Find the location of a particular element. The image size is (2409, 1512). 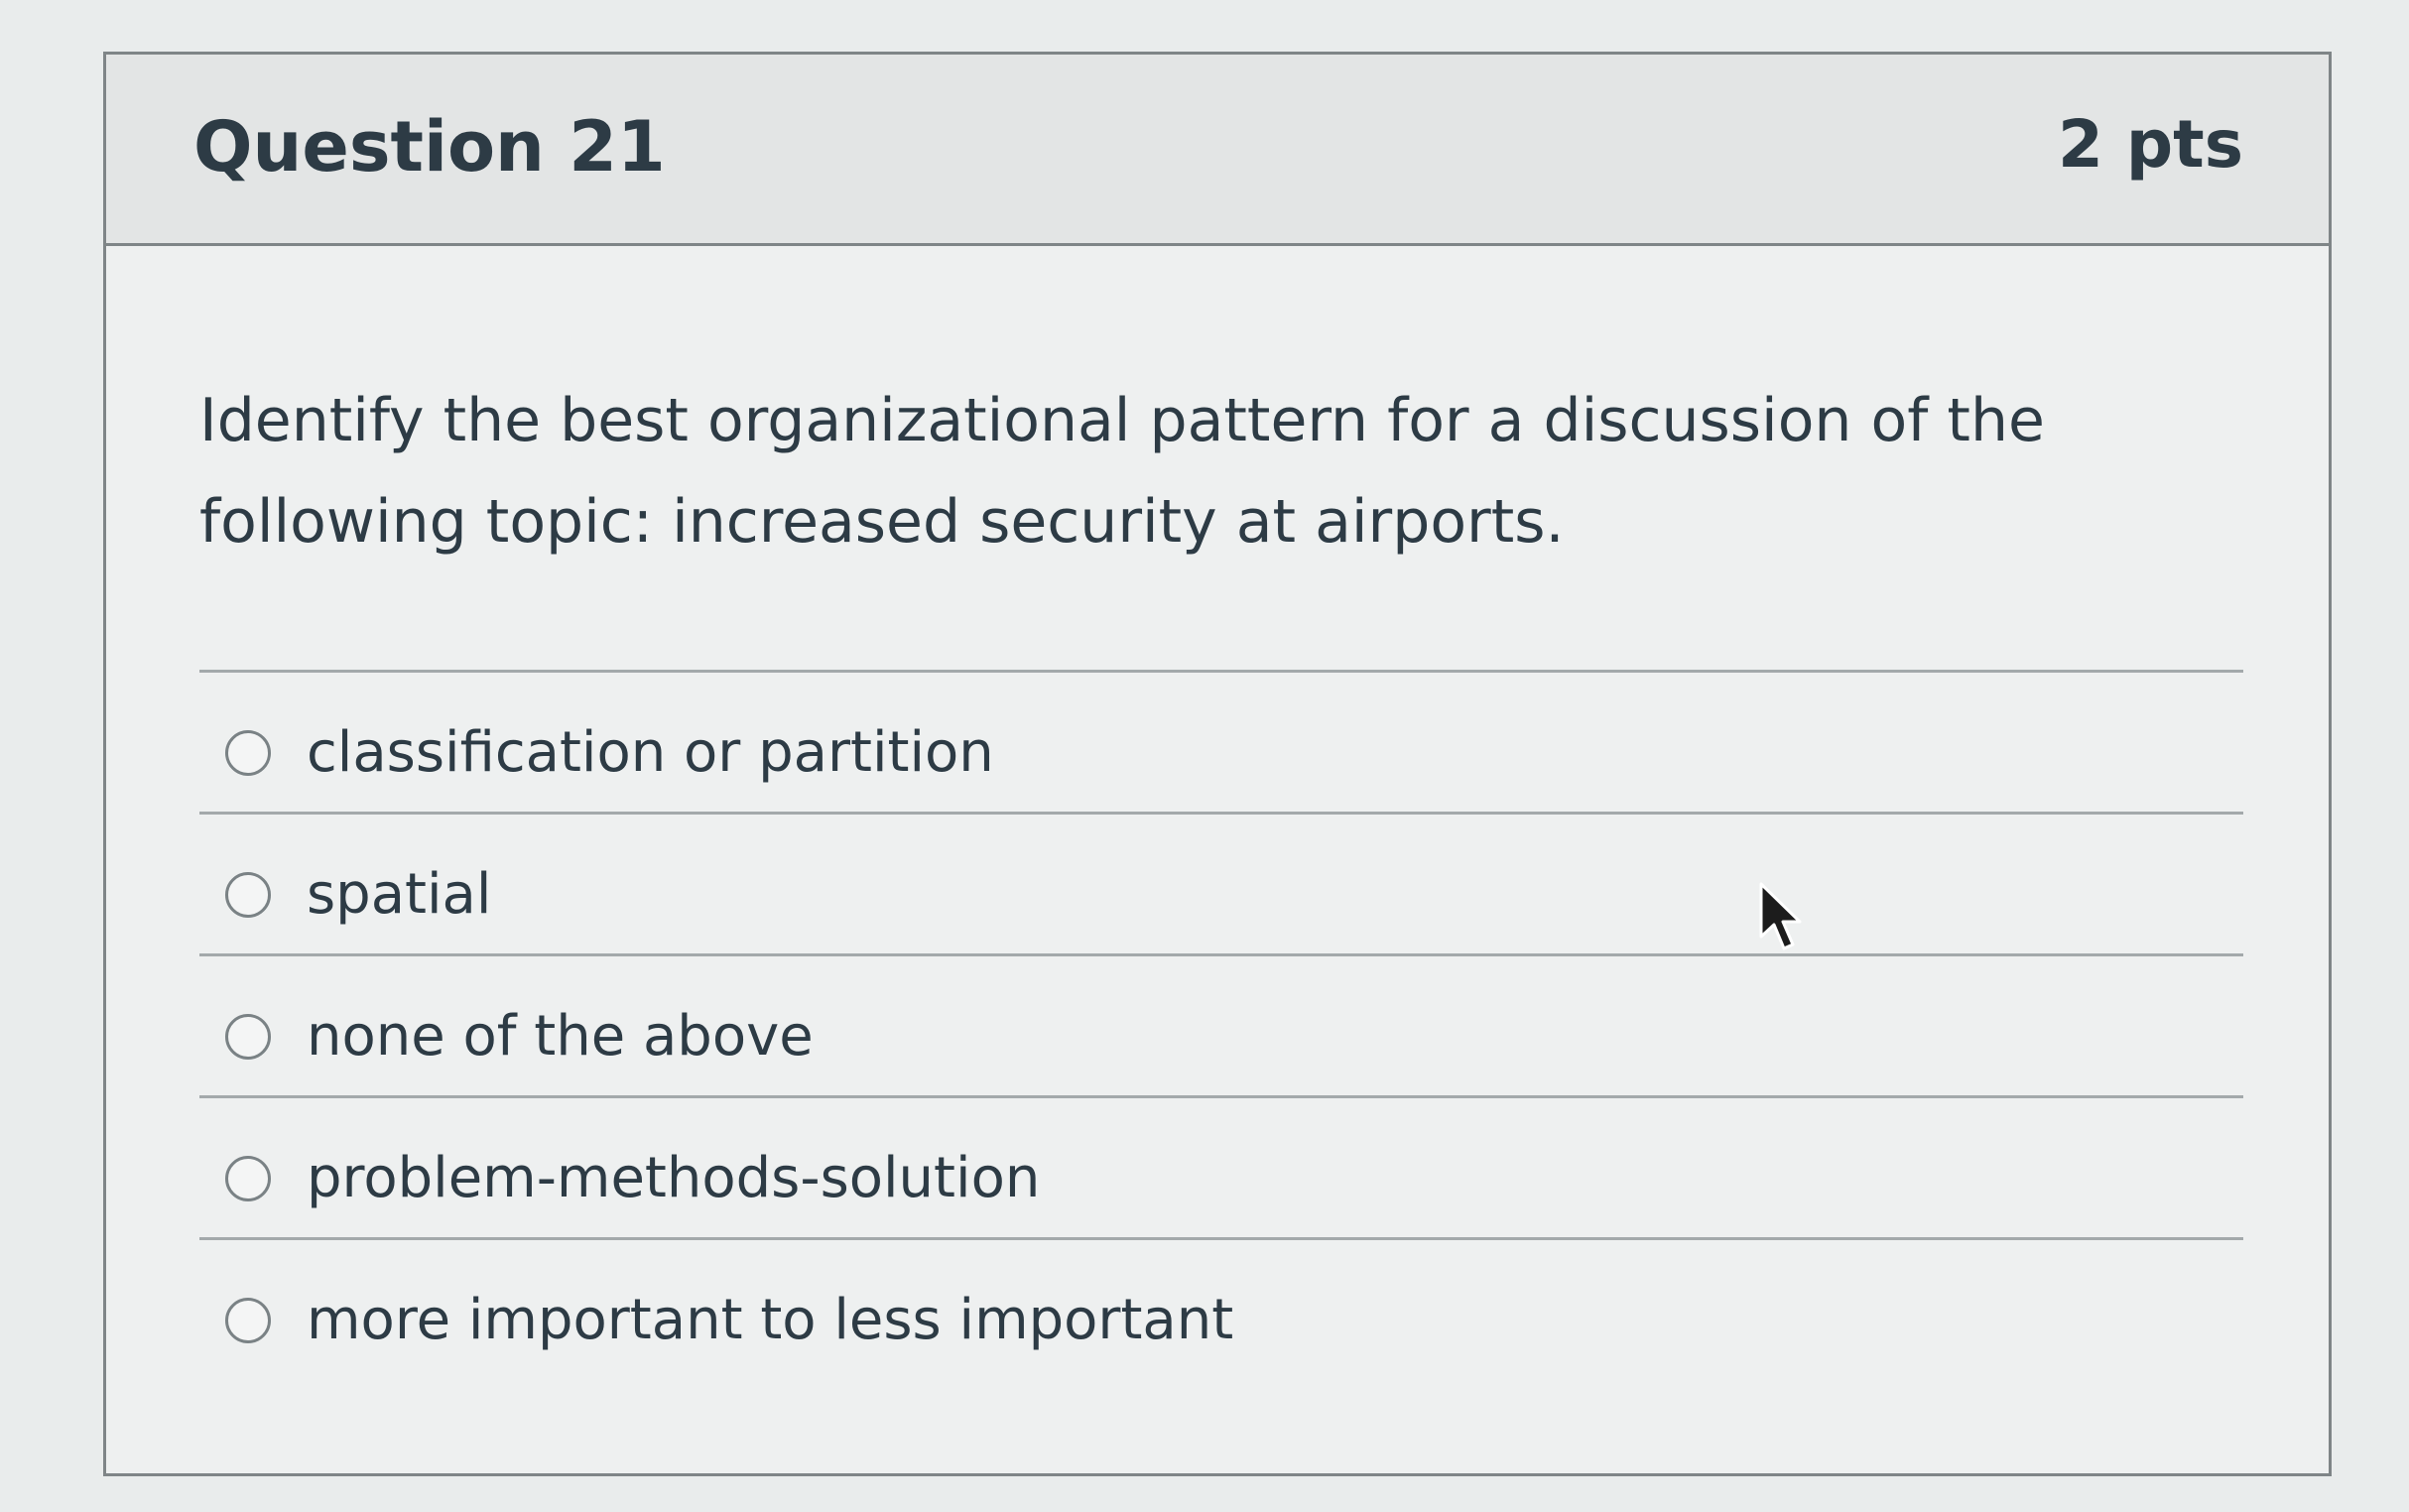

answer-option: classification or partition is located at coordinates (1221, 741).